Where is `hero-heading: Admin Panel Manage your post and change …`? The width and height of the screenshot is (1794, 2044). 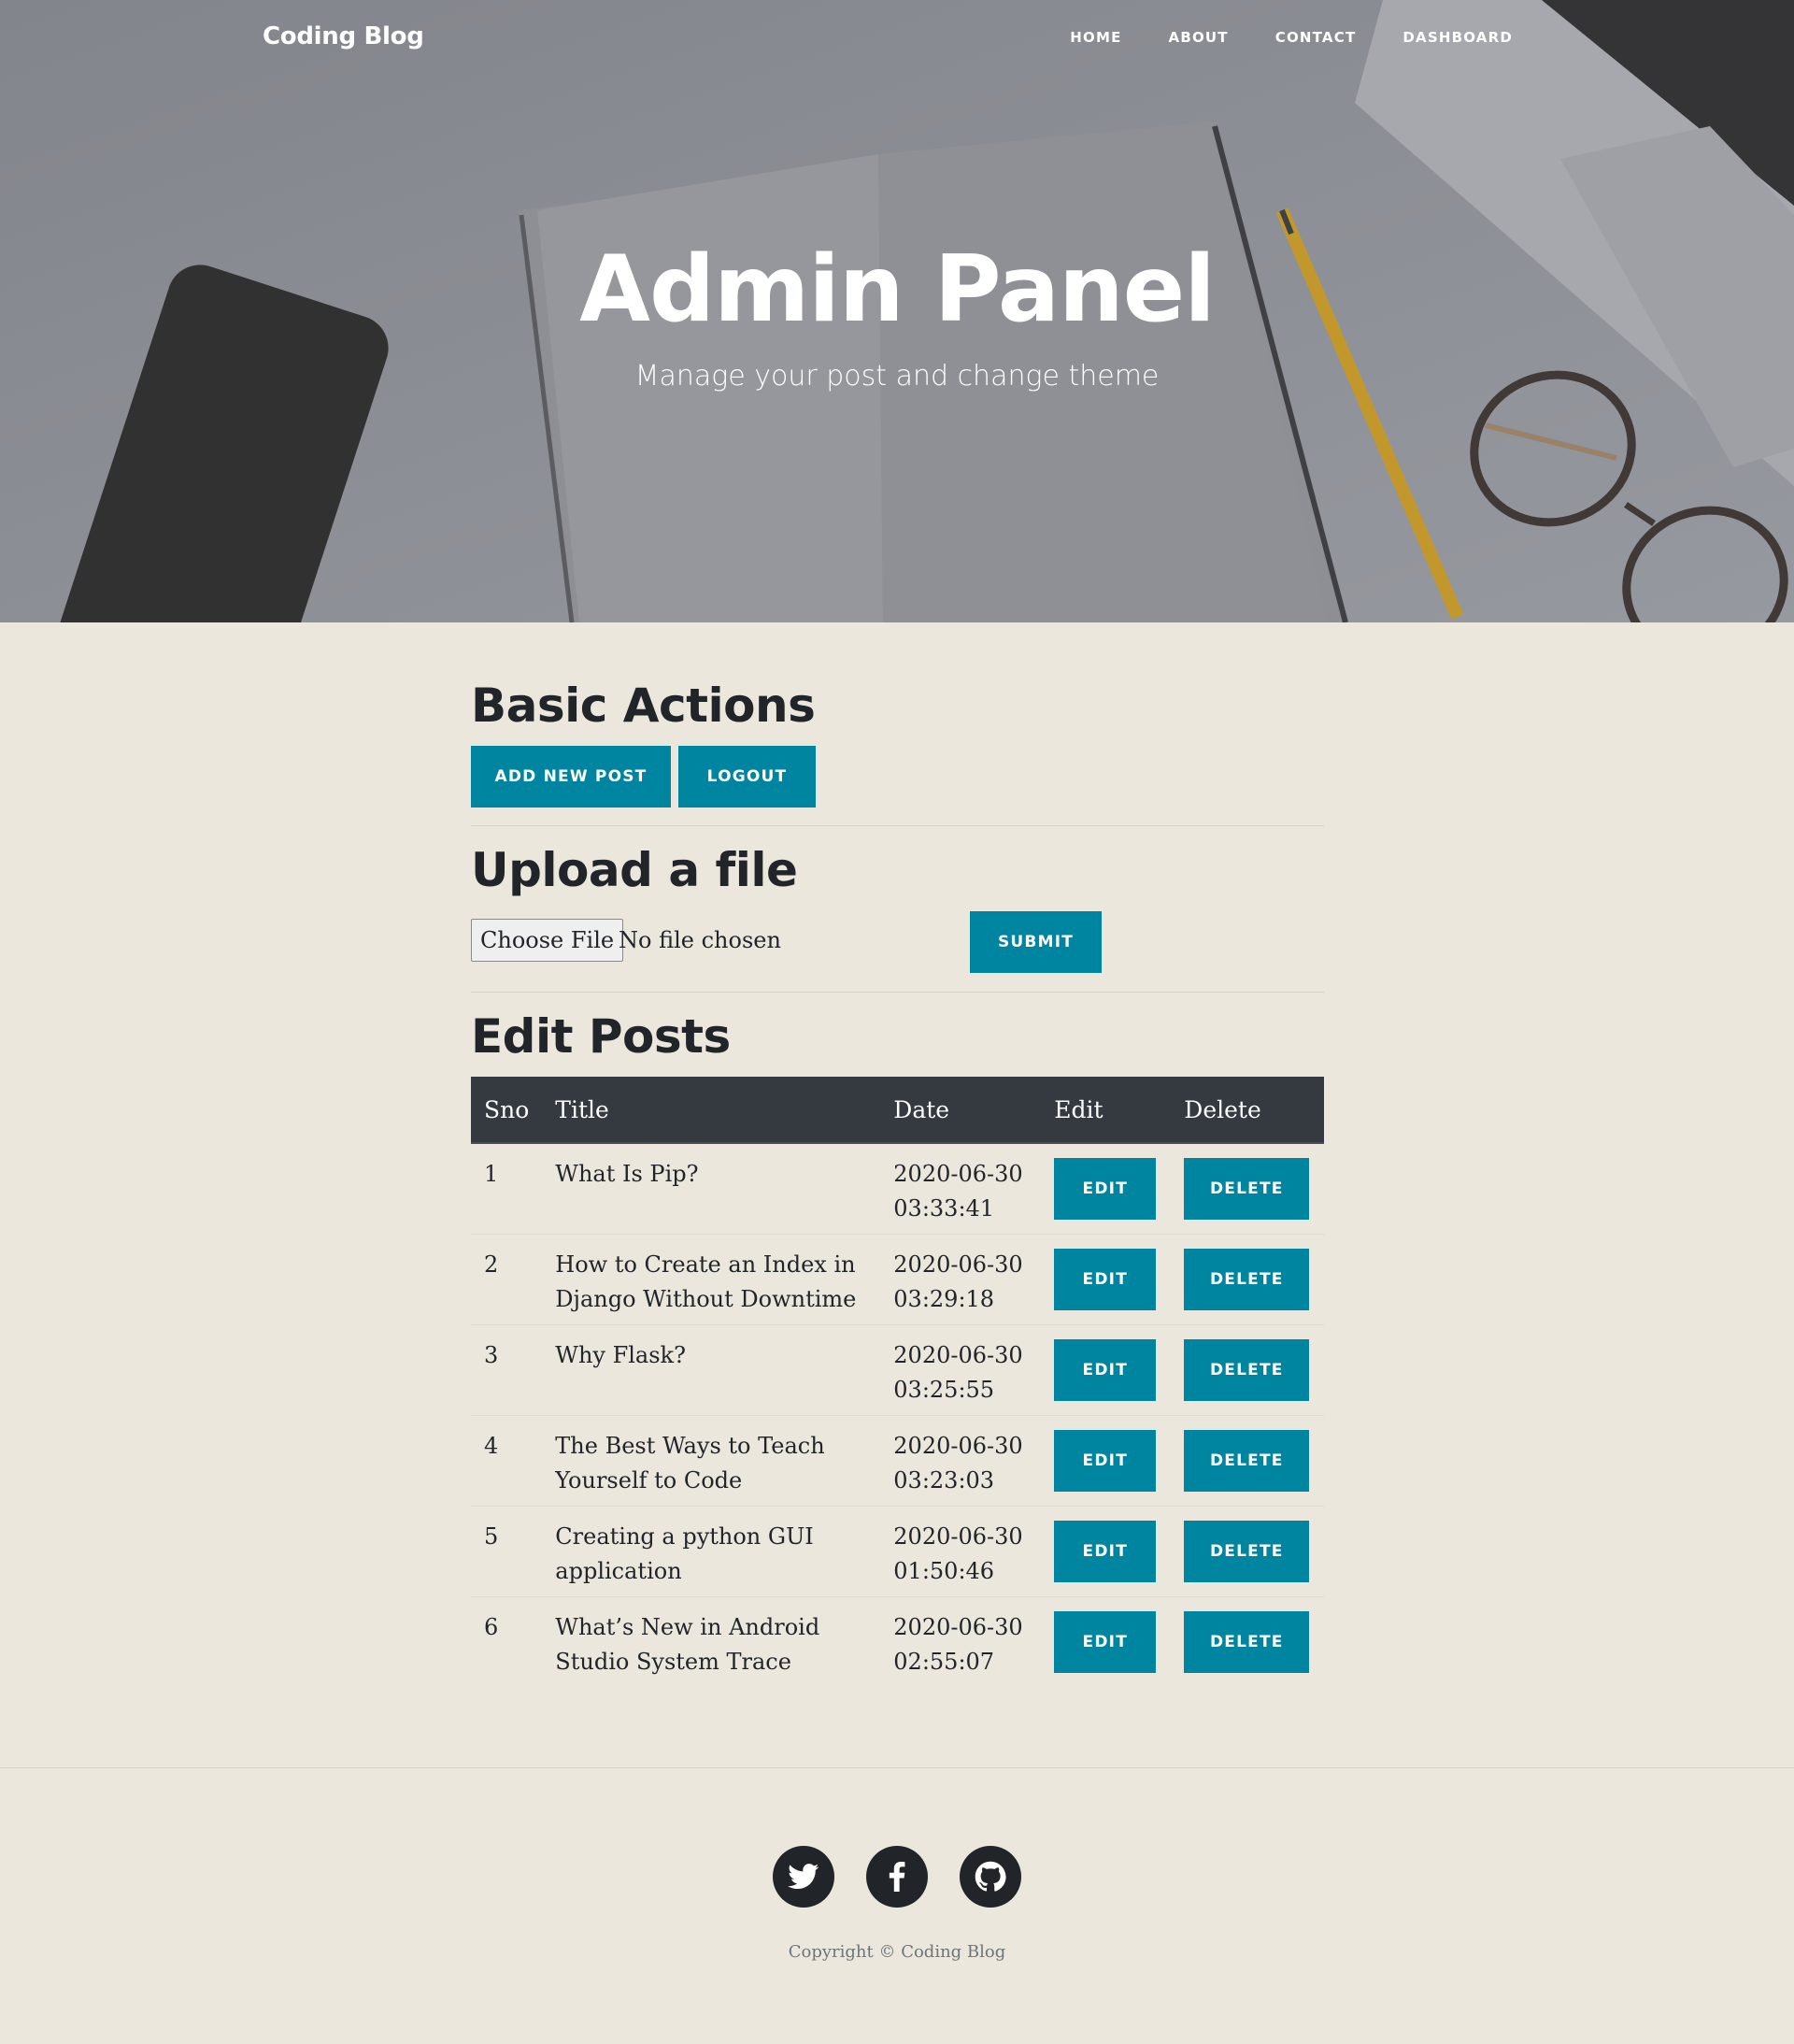 hero-heading: Admin Panel Manage your post and change … is located at coordinates (897, 315).